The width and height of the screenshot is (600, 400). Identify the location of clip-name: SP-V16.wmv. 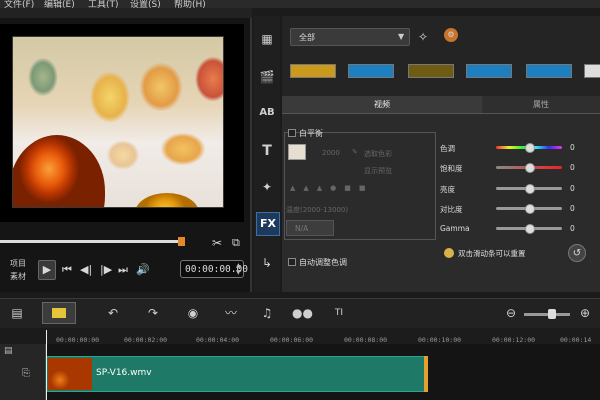
(124, 373).